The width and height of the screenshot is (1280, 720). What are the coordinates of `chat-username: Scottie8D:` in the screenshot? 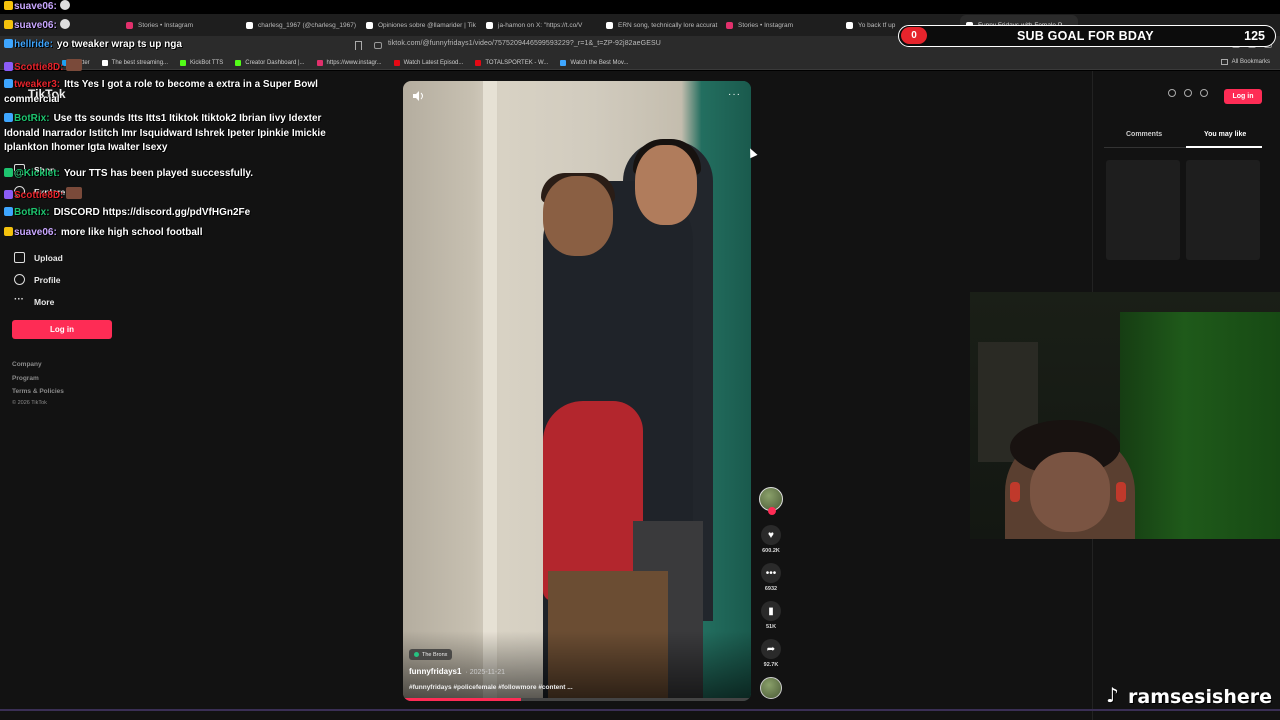 It's located at (39, 67).